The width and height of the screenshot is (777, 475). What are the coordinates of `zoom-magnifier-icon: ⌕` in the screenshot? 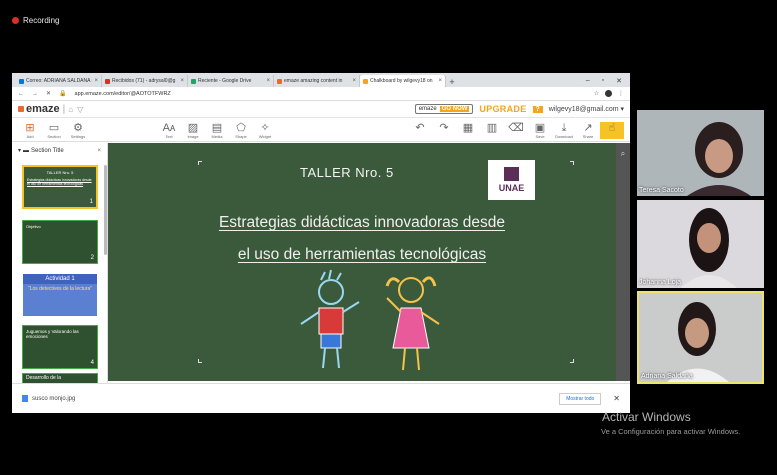 It's located at (623, 151).